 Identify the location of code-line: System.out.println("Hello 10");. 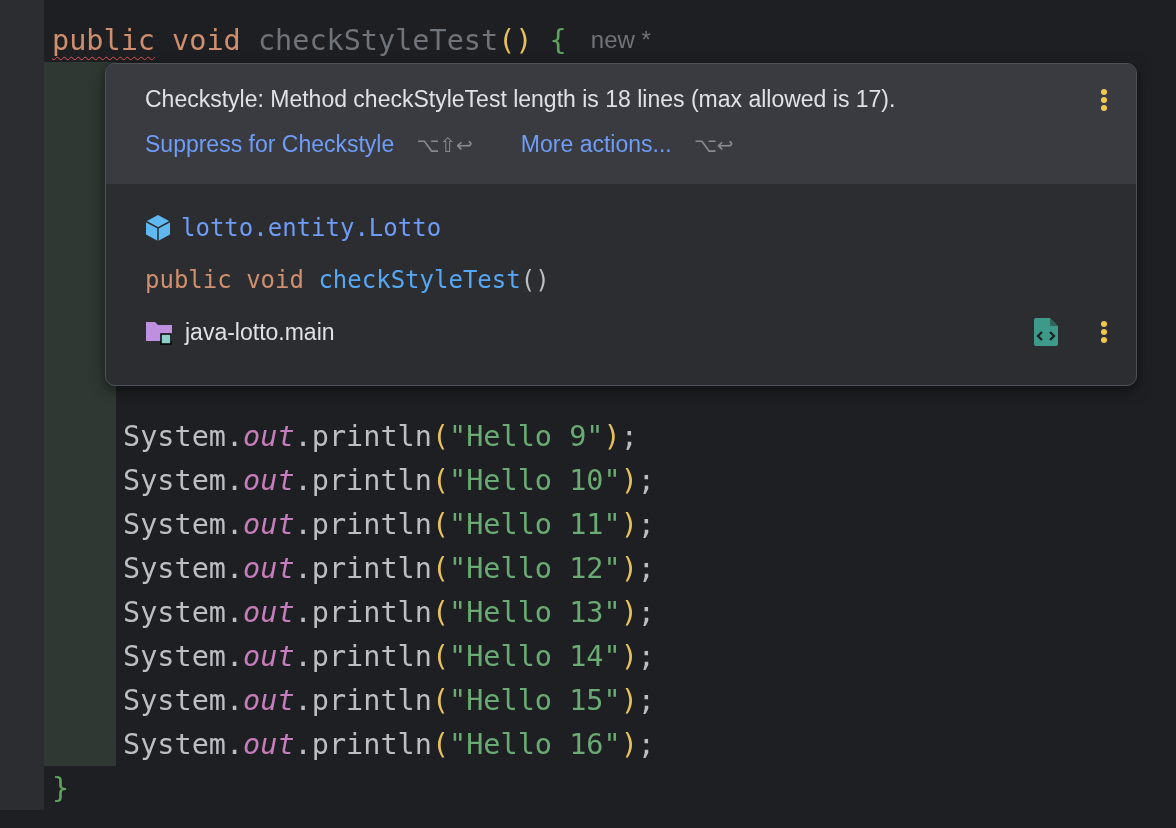
(389, 480).